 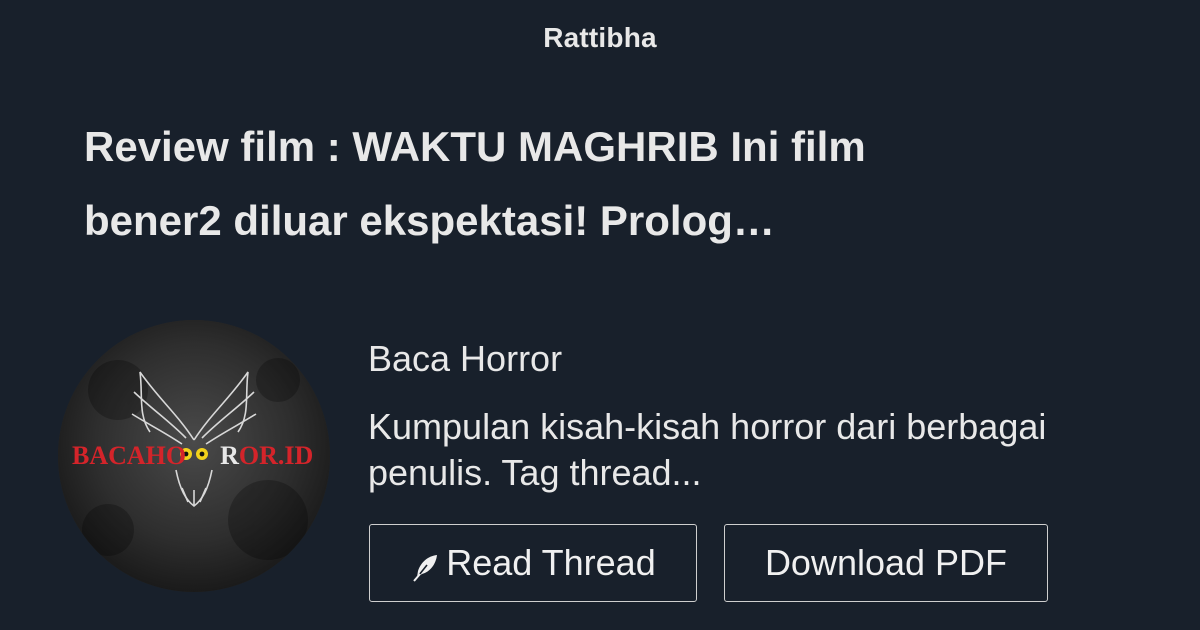 I want to click on download-pdf-label: Download PDF, so click(x=886, y=562).